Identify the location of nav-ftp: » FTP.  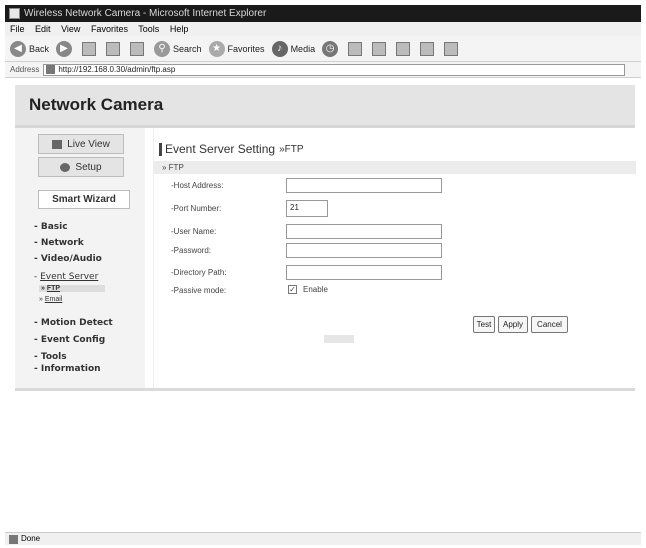
(72, 288).